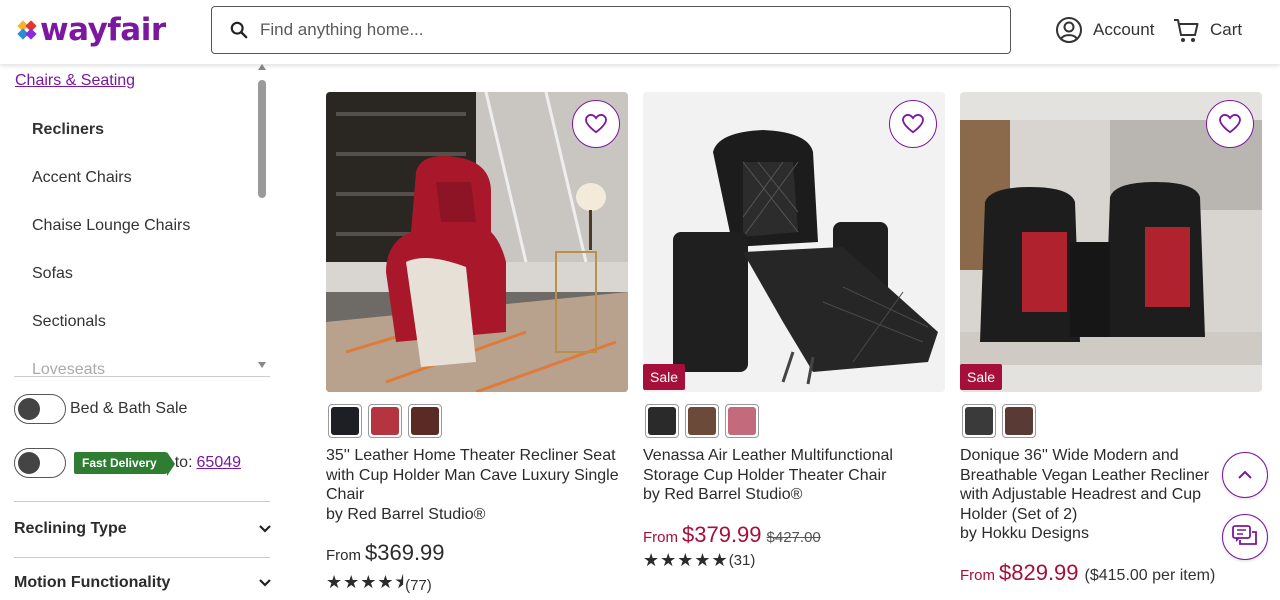 The height and width of the screenshot is (600, 1280). What do you see at coordinates (183, 462) in the screenshot?
I see `delivery-to-label: to:` at bounding box center [183, 462].